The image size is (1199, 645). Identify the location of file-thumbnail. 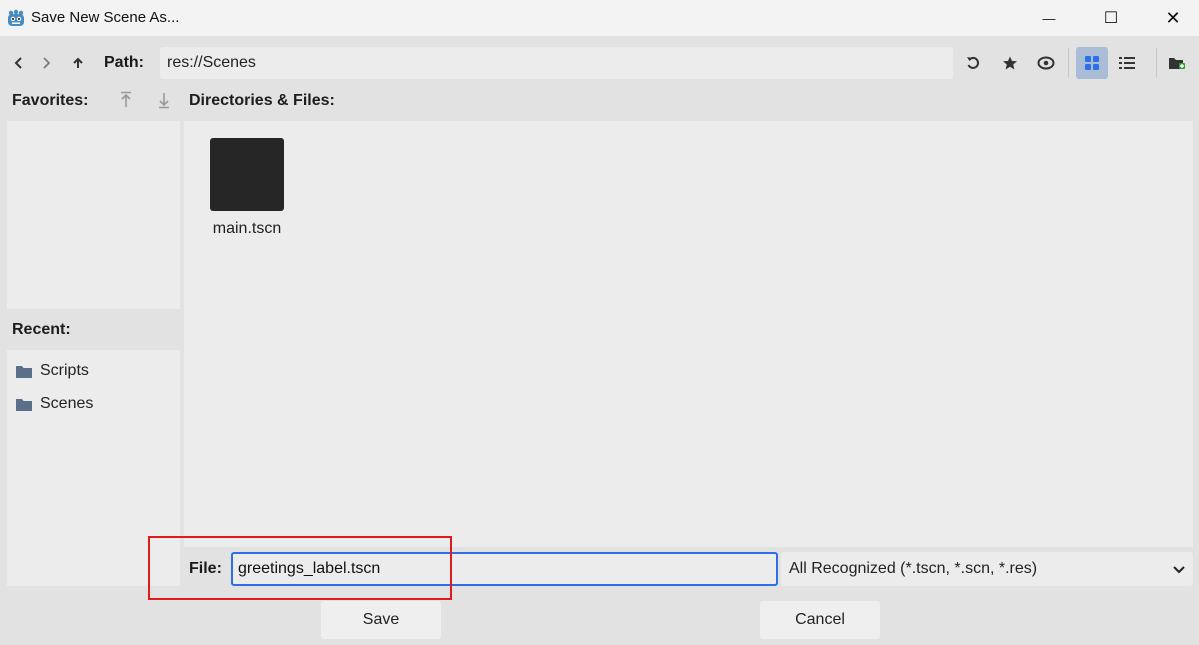
(247, 174).